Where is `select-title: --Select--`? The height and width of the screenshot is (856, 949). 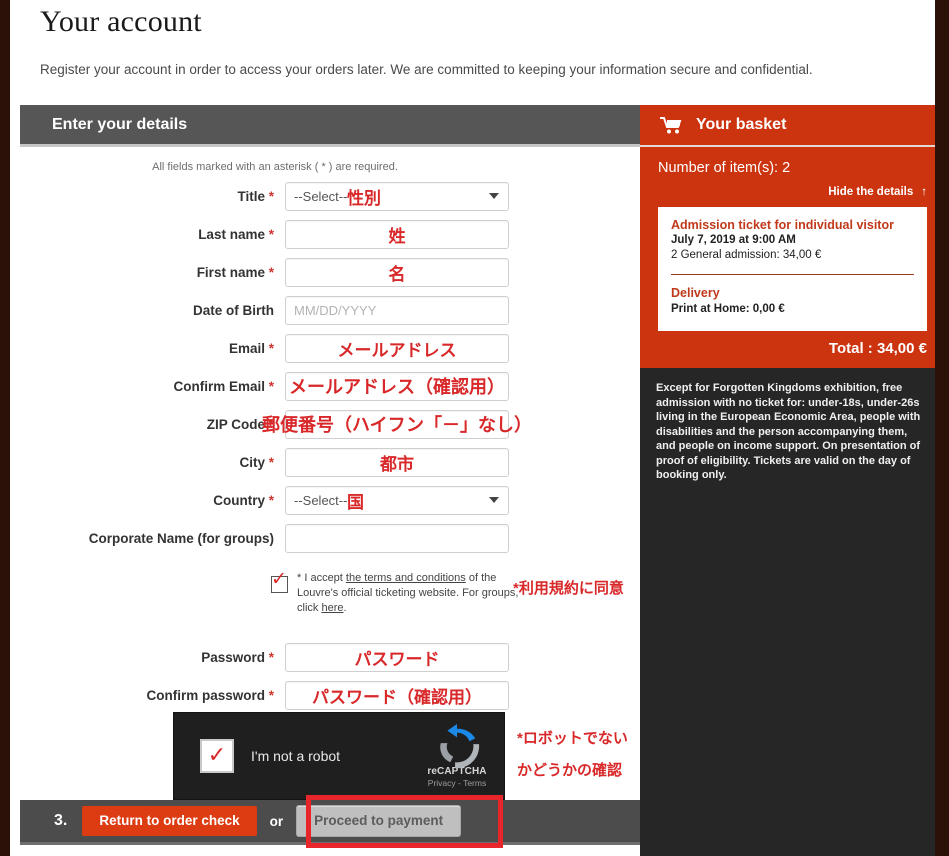
select-title: --Select-- is located at coordinates (397, 196).